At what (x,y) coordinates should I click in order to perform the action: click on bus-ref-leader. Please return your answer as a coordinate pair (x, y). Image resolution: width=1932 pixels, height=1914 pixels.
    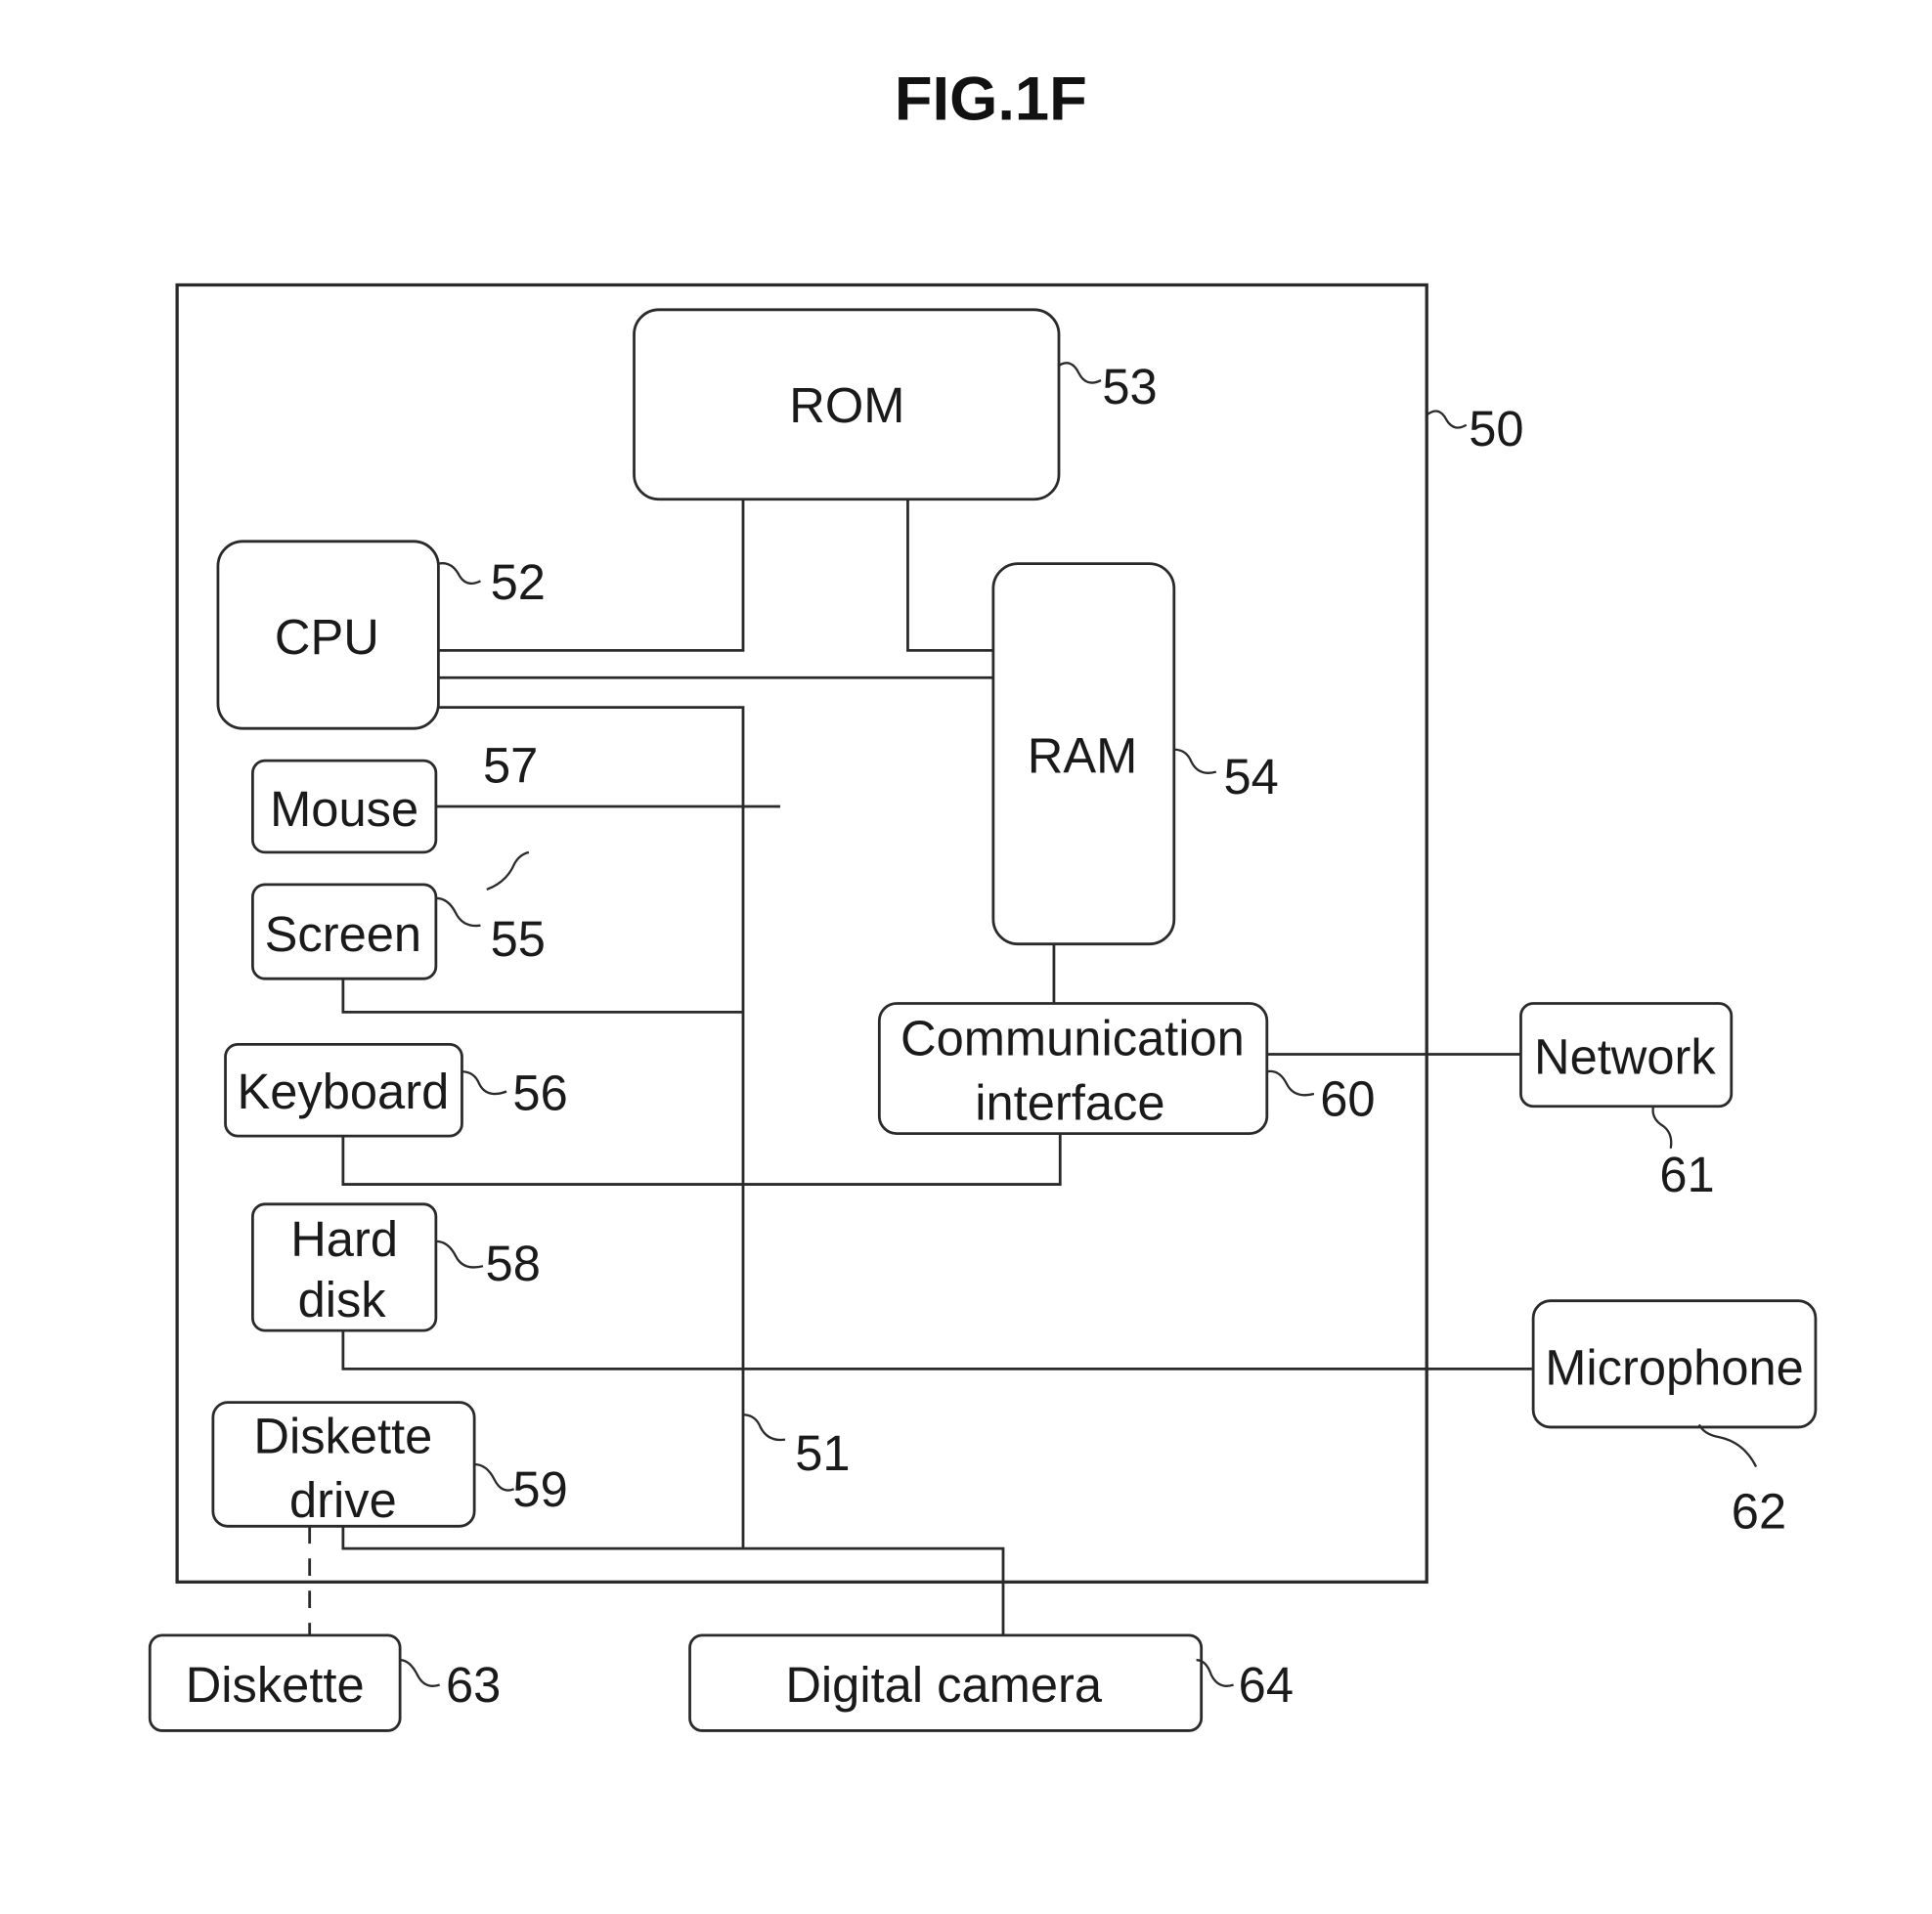
    Looking at the image, I should click on (764, 1428).